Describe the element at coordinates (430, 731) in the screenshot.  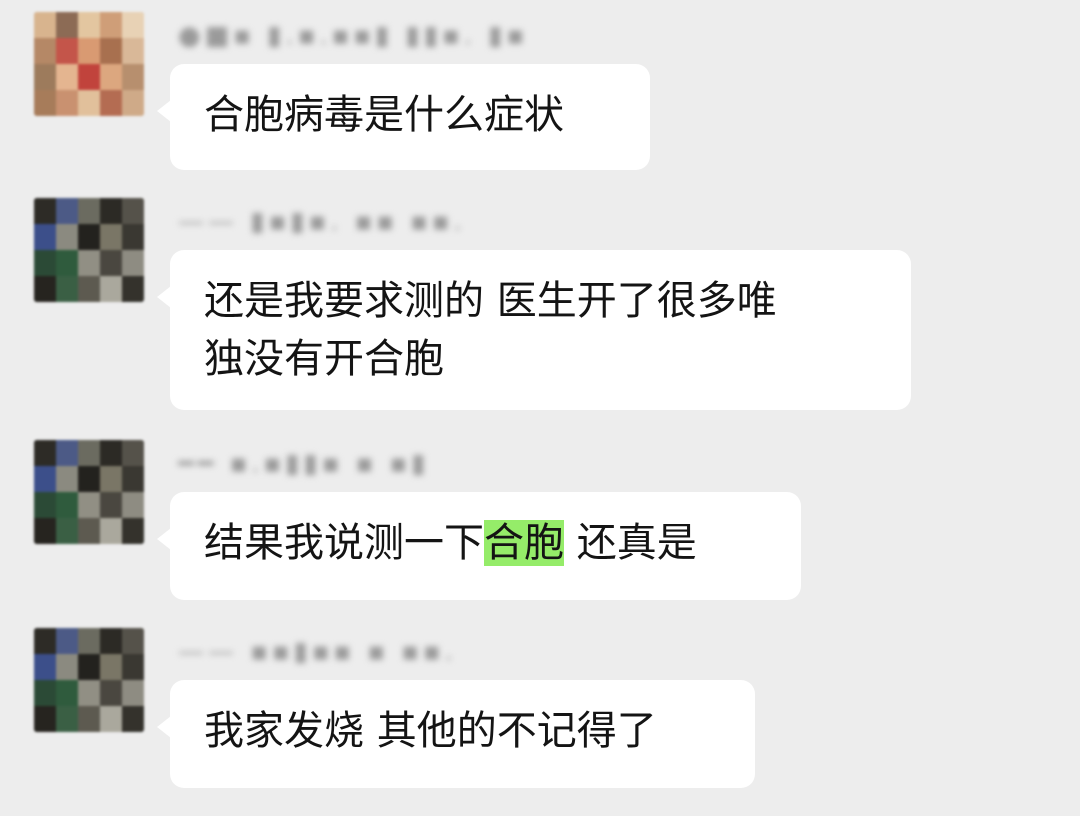
I see `message-text: 我家发烧 其他的不记得了` at that location.